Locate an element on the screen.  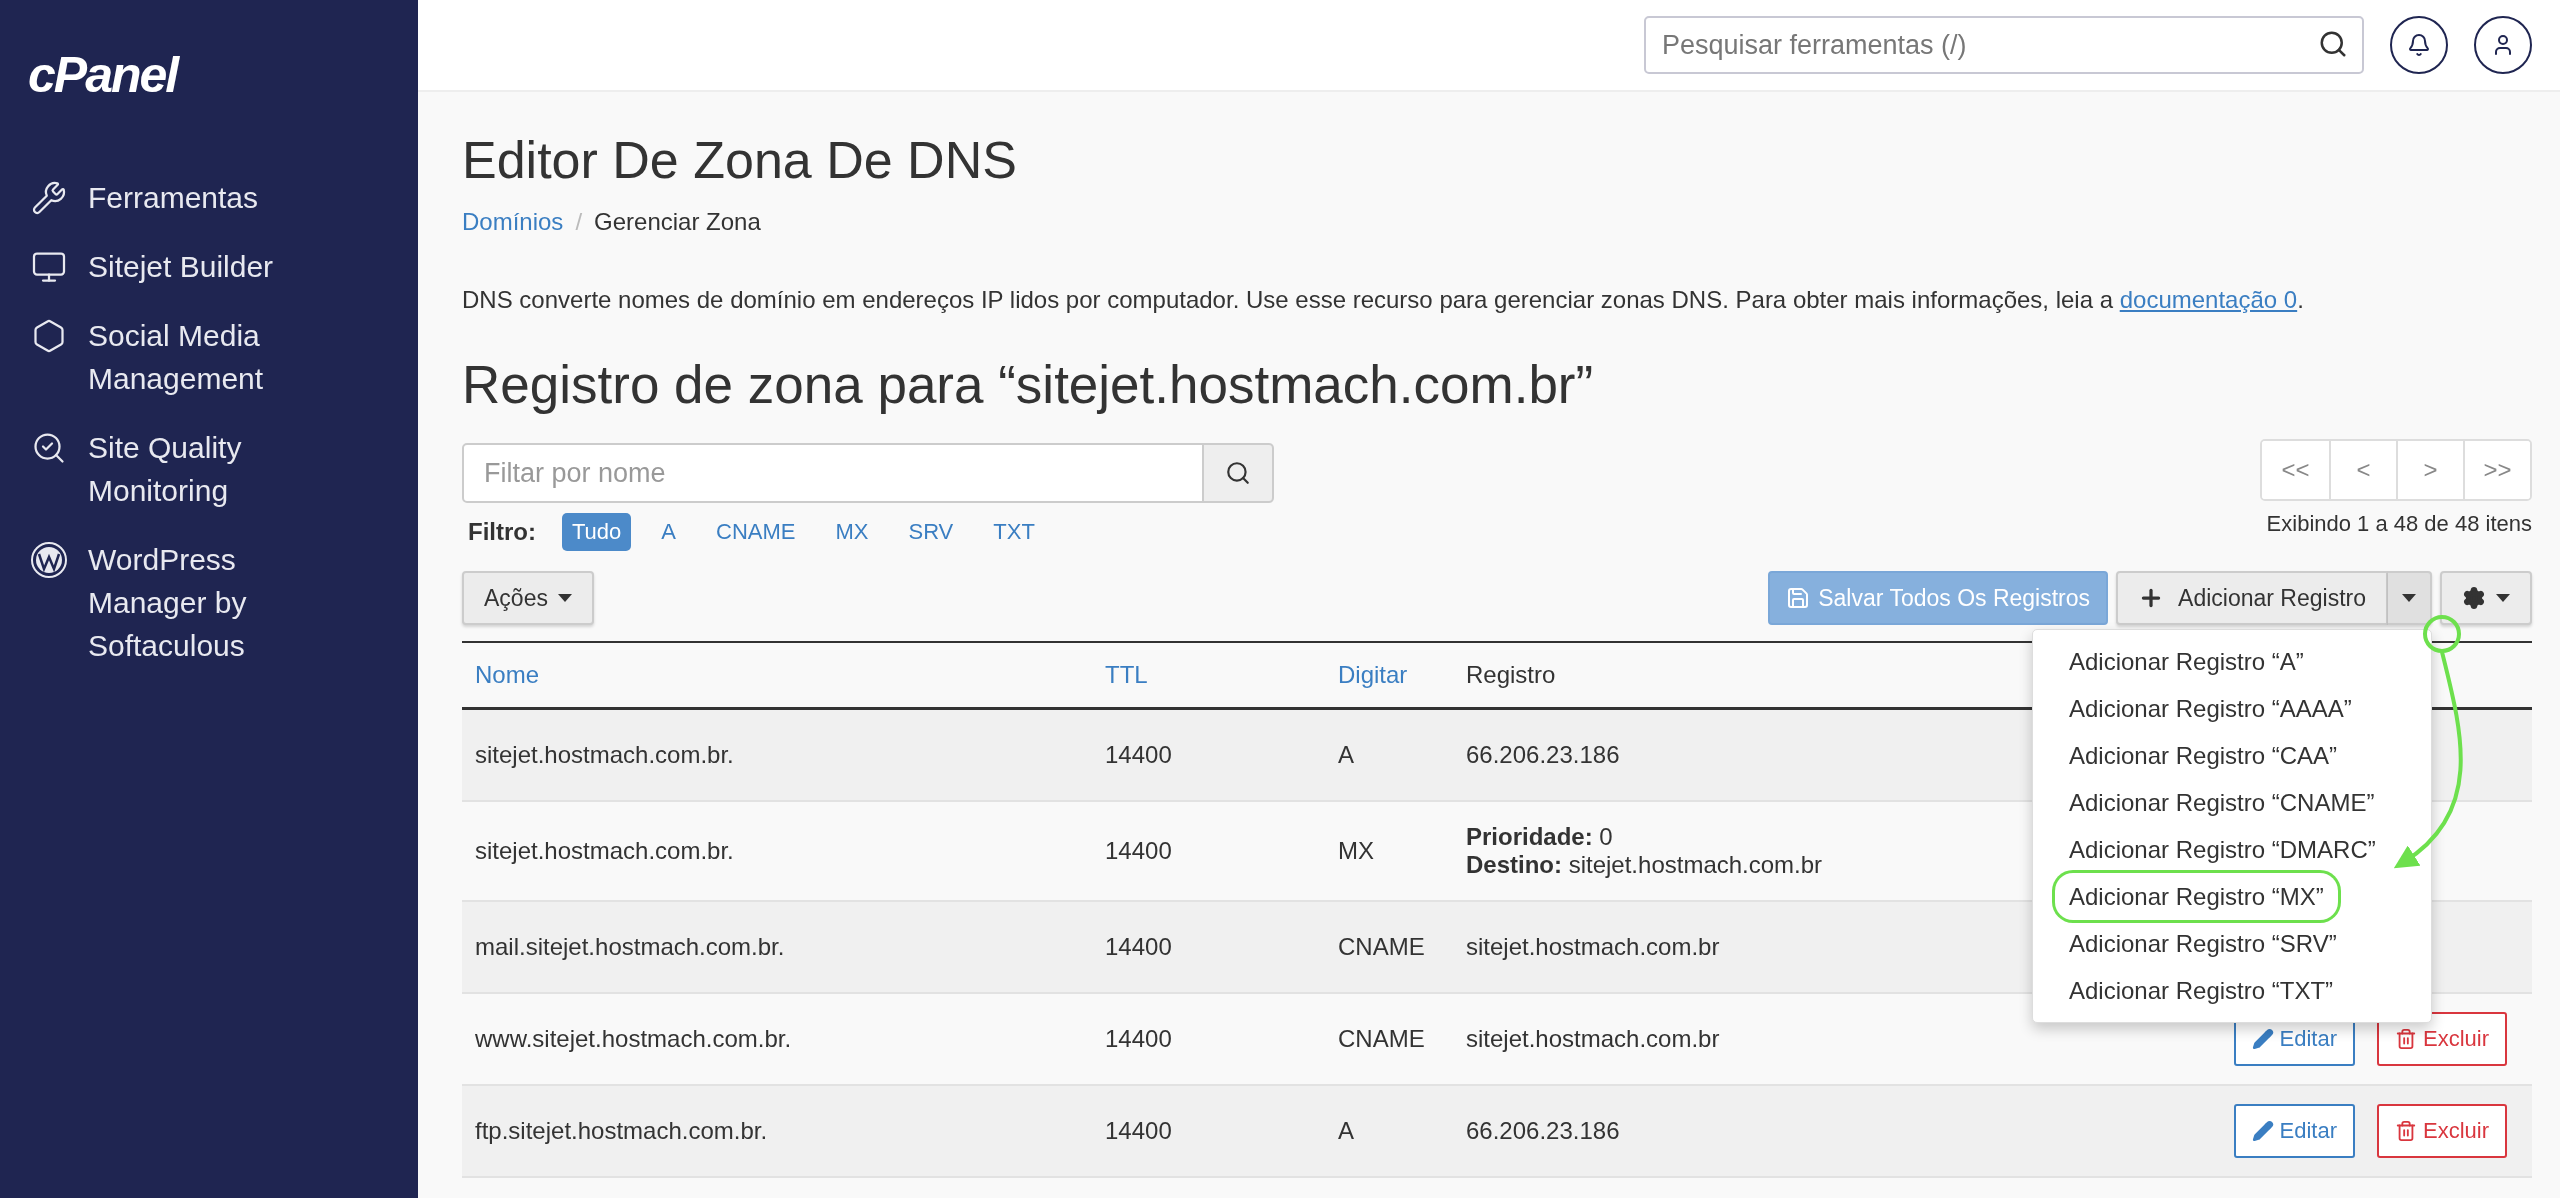
filter-chip: MX is located at coordinates (852, 532).